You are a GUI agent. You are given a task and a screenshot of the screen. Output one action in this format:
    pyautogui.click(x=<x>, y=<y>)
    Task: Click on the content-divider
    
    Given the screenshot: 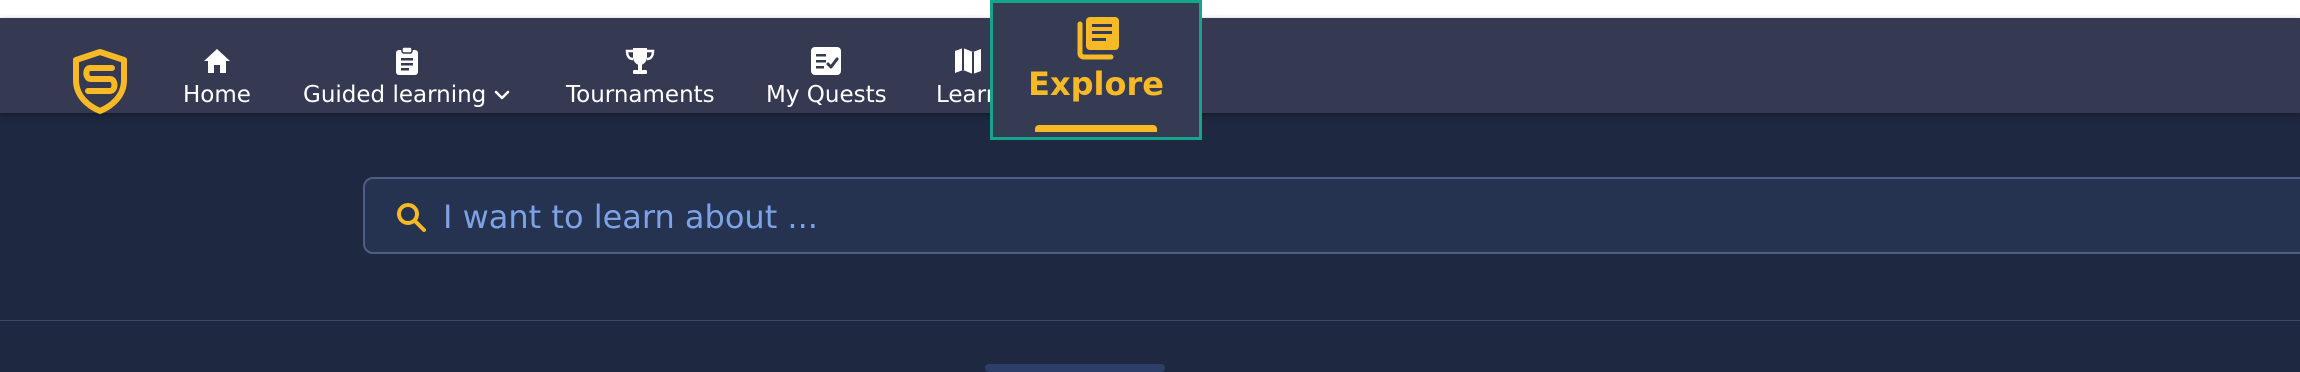 What is the action you would take?
    pyautogui.click(x=1150, y=320)
    